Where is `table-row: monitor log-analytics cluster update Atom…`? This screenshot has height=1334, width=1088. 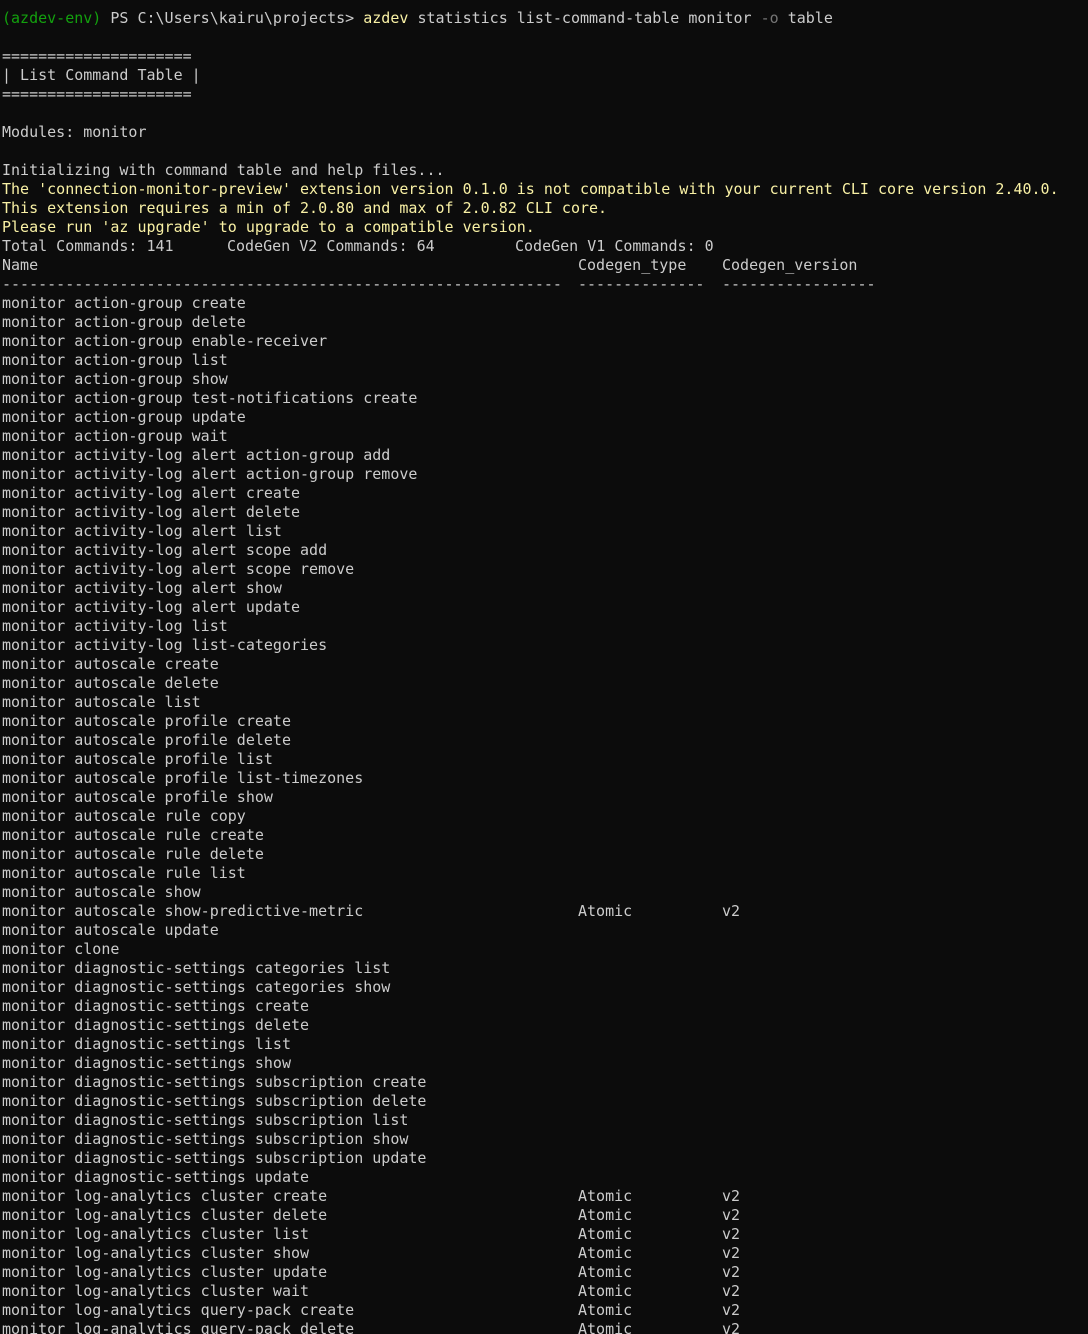
table-row: monitor log-analytics cluster update Atom… is located at coordinates (545, 1272).